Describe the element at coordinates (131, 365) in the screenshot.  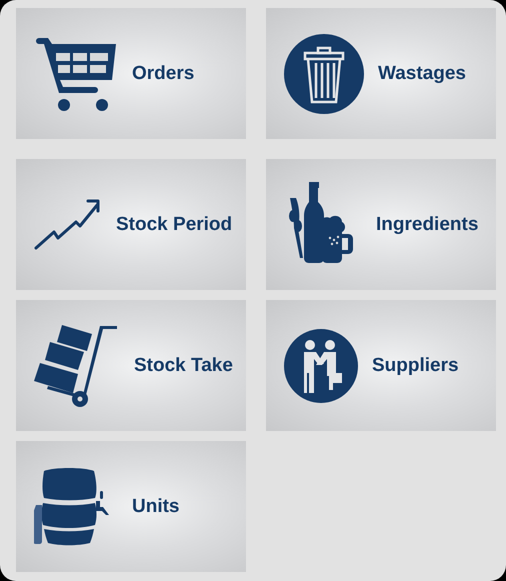
I see `menu-tile: Stock Take` at that location.